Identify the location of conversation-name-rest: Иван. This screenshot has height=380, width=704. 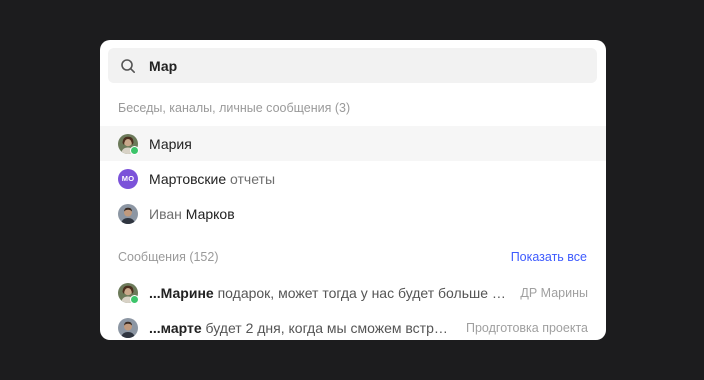
(167, 213).